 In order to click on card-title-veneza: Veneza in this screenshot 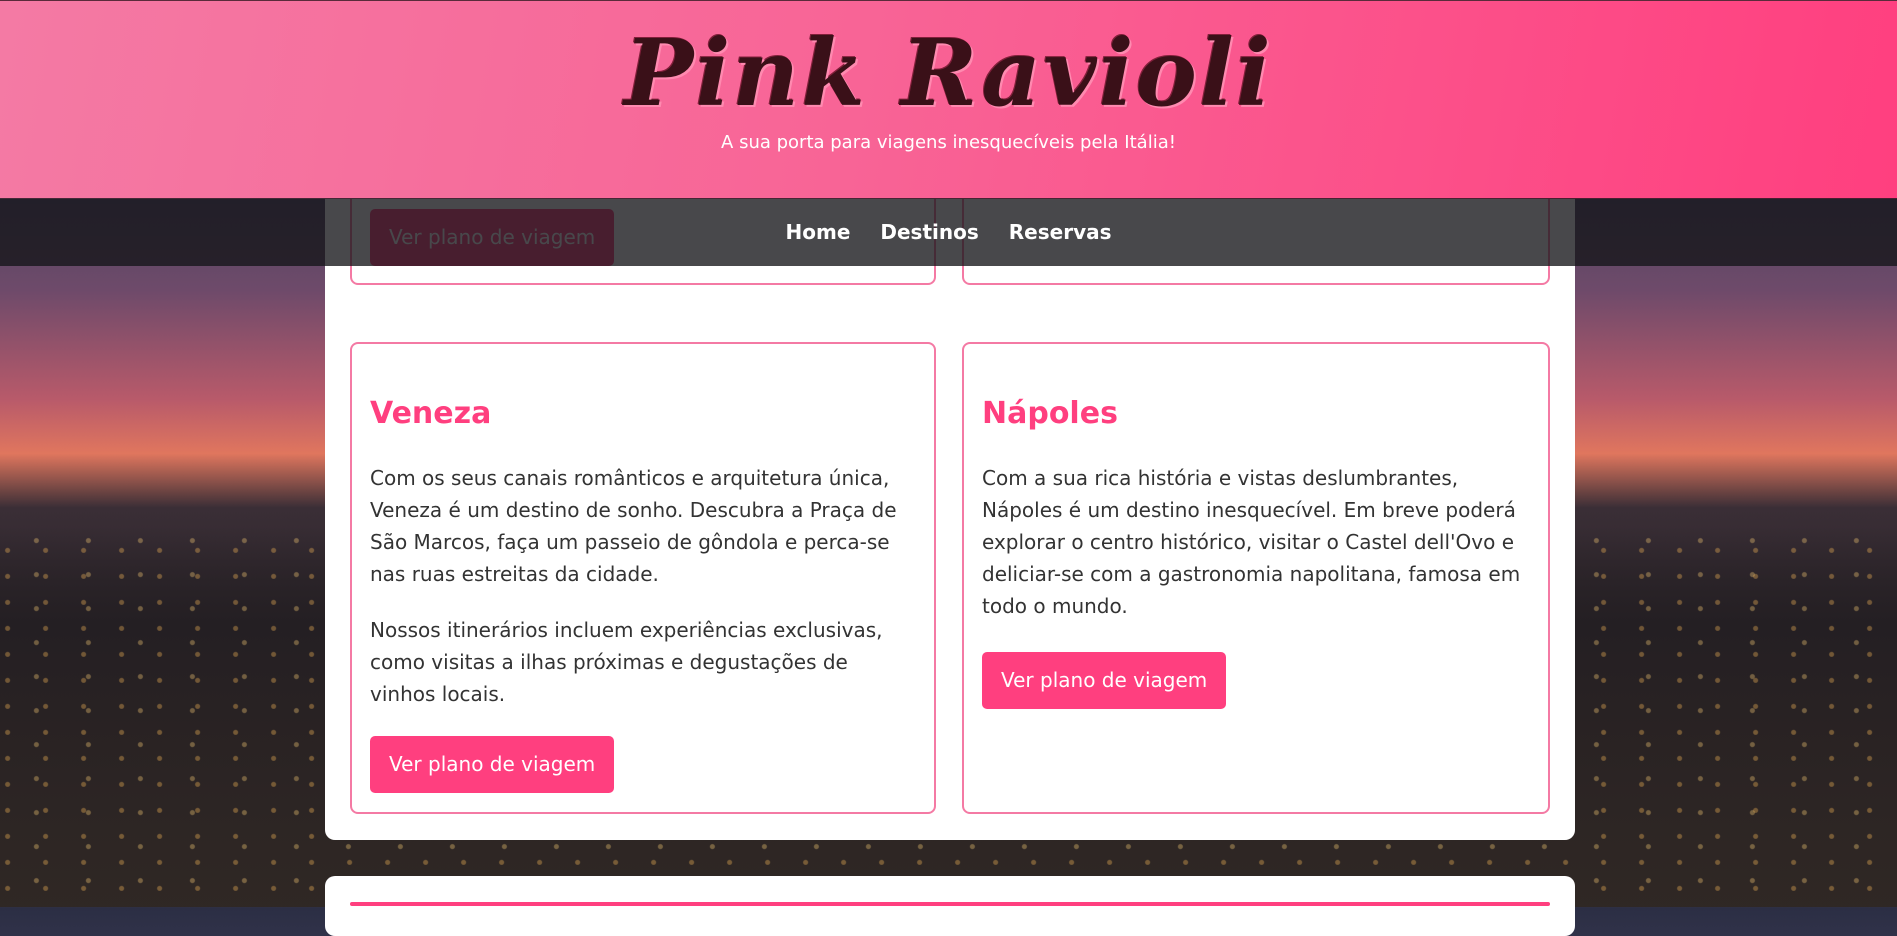, I will do `click(431, 413)`.